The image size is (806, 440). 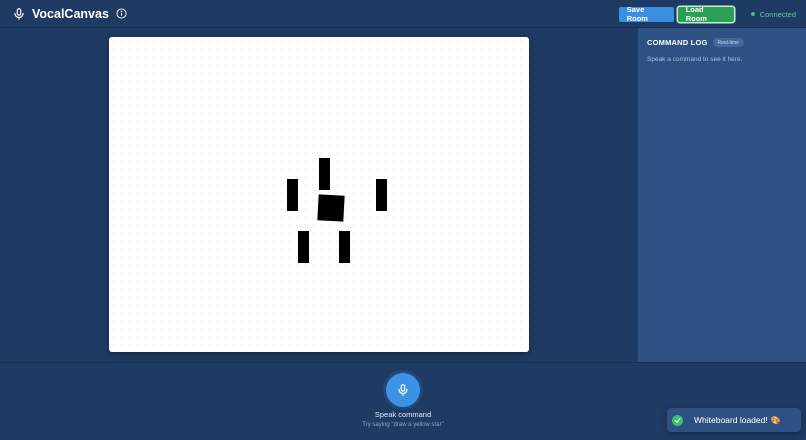 What do you see at coordinates (695, 59) in the screenshot?
I see `command-log-empty: Speak a command to see it here.` at bounding box center [695, 59].